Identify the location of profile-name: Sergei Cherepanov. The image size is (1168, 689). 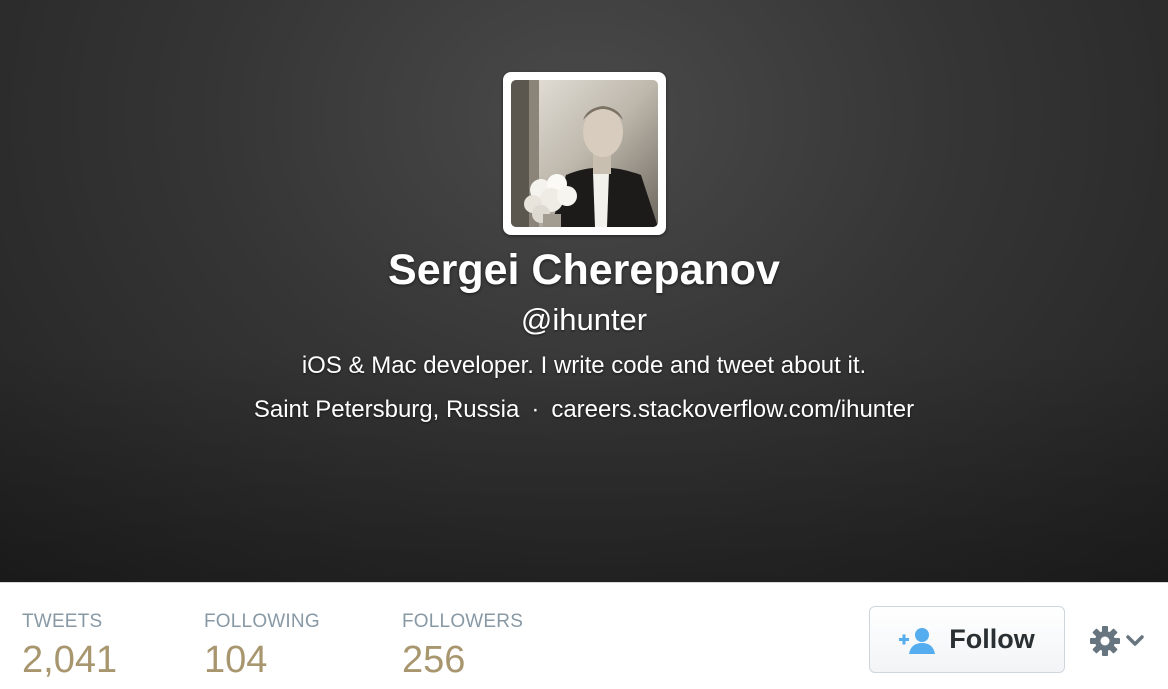
(584, 270).